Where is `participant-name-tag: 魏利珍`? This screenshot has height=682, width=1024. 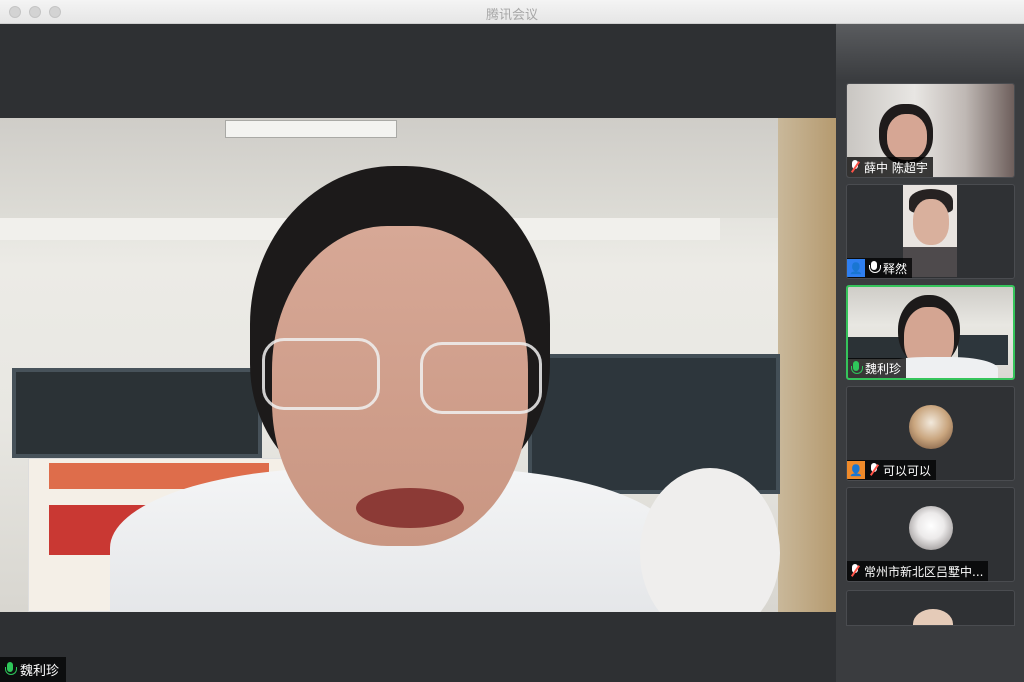
participant-name-tag: 魏利珍 is located at coordinates (877, 368).